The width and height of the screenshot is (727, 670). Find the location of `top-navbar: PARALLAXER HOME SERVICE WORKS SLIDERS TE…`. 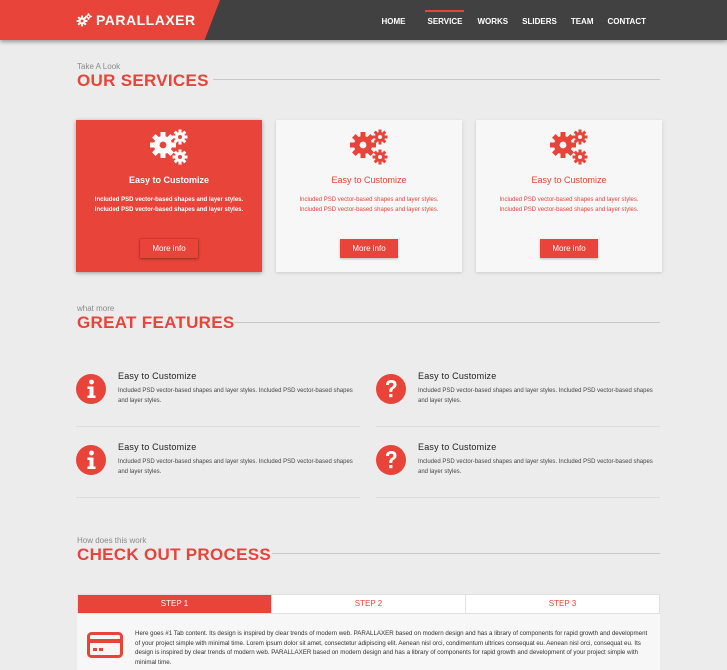

top-navbar: PARALLAXER HOME SERVICE WORKS SLIDERS TE… is located at coordinates (363, 20).